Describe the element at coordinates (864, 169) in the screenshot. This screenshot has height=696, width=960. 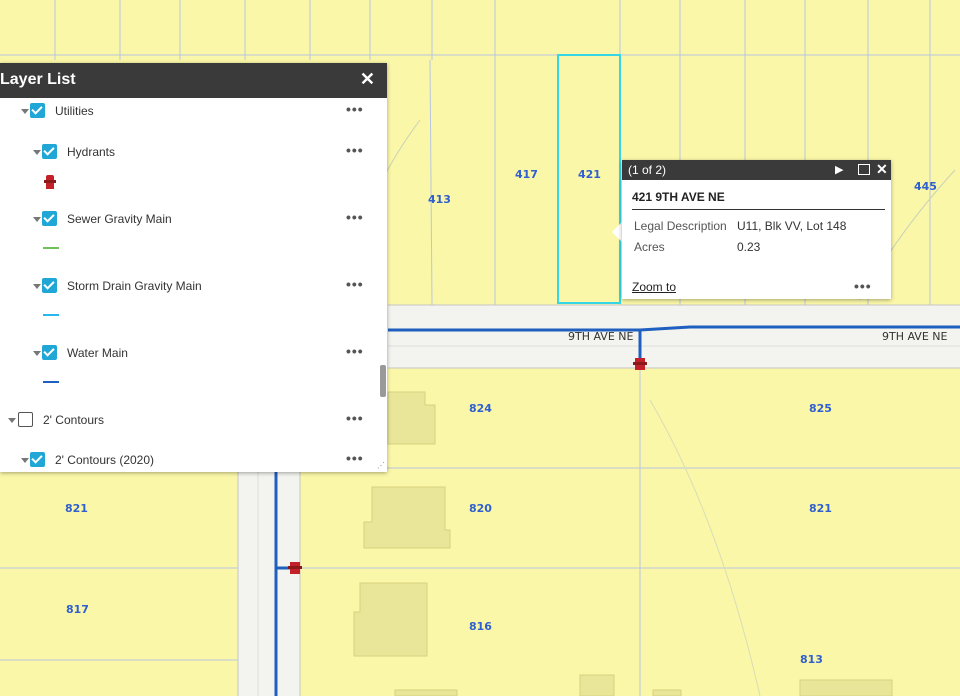
I see `maximize-icon` at that location.